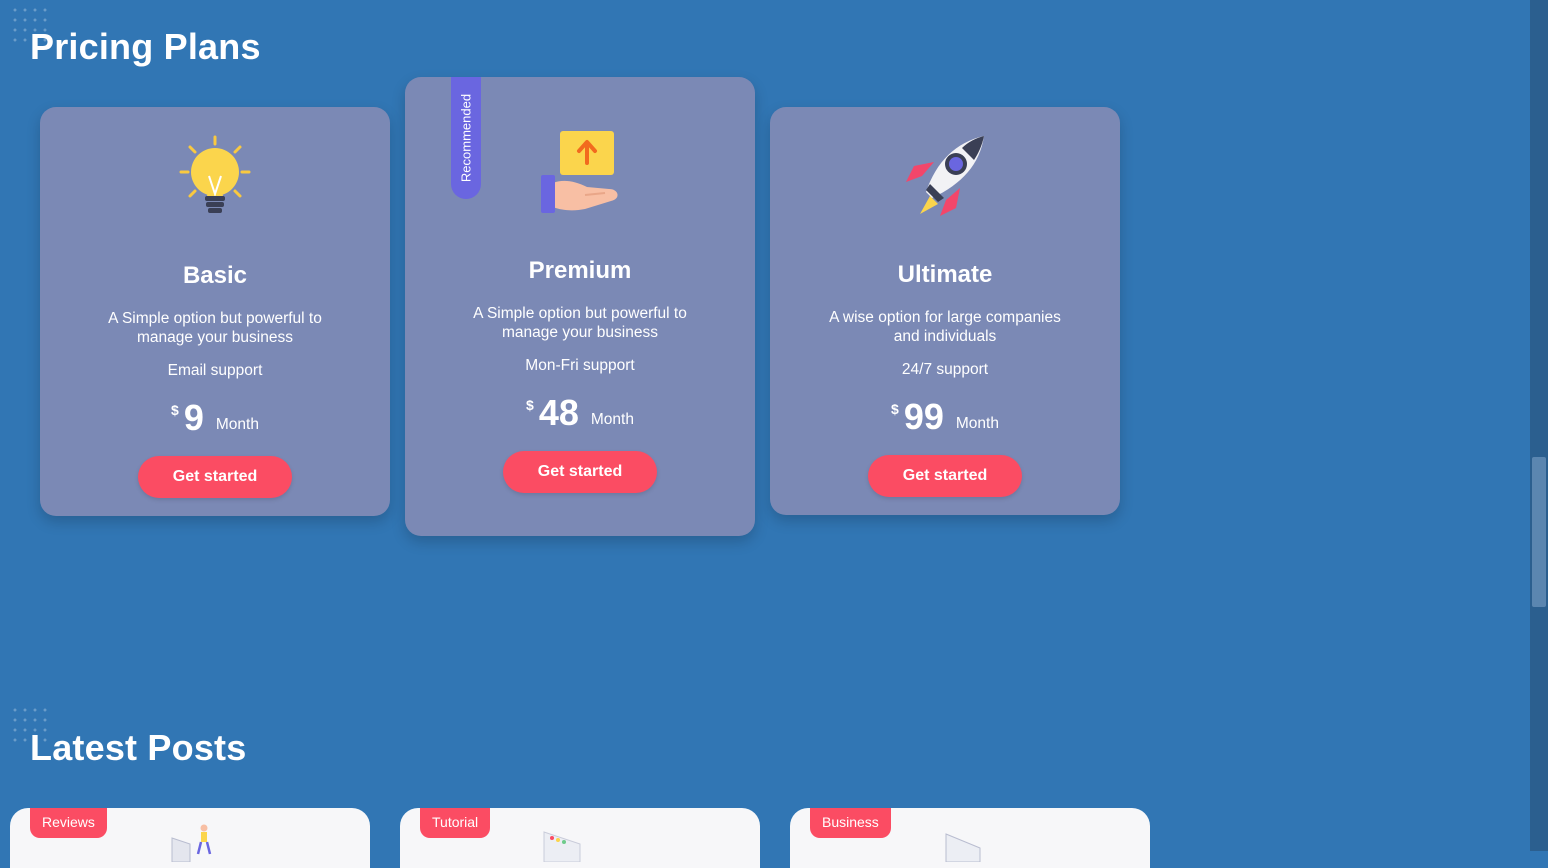  What do you see at coordinates (215, 275) in the screenshot?
I see `plan-name: Basic` at bounding box center [215, 275].